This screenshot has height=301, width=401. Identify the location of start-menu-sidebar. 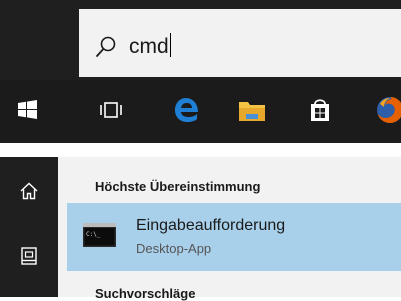
(29, 227).